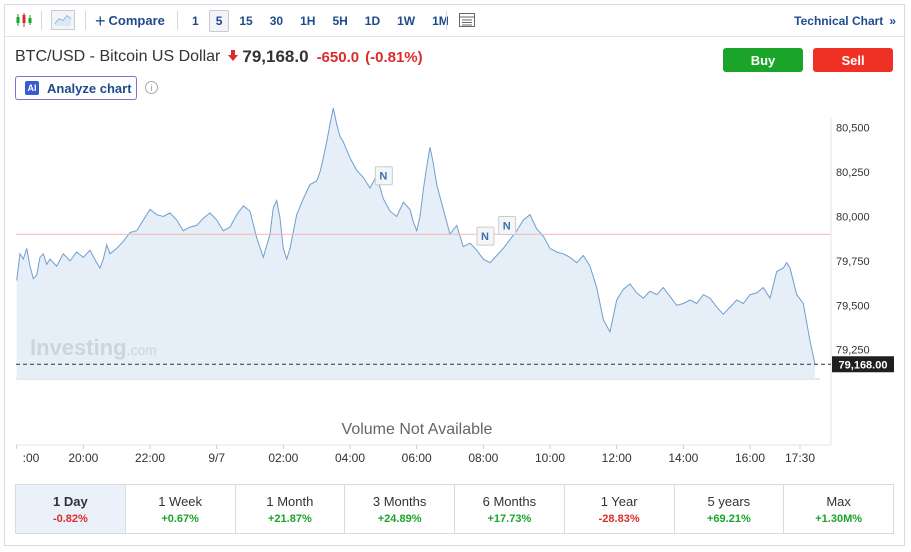 The width and height of the screenshot is (911, 552). Describe the element at coordinates (550, 458) in the screenshot. I see `x-tick-label: 10:00` at that location.